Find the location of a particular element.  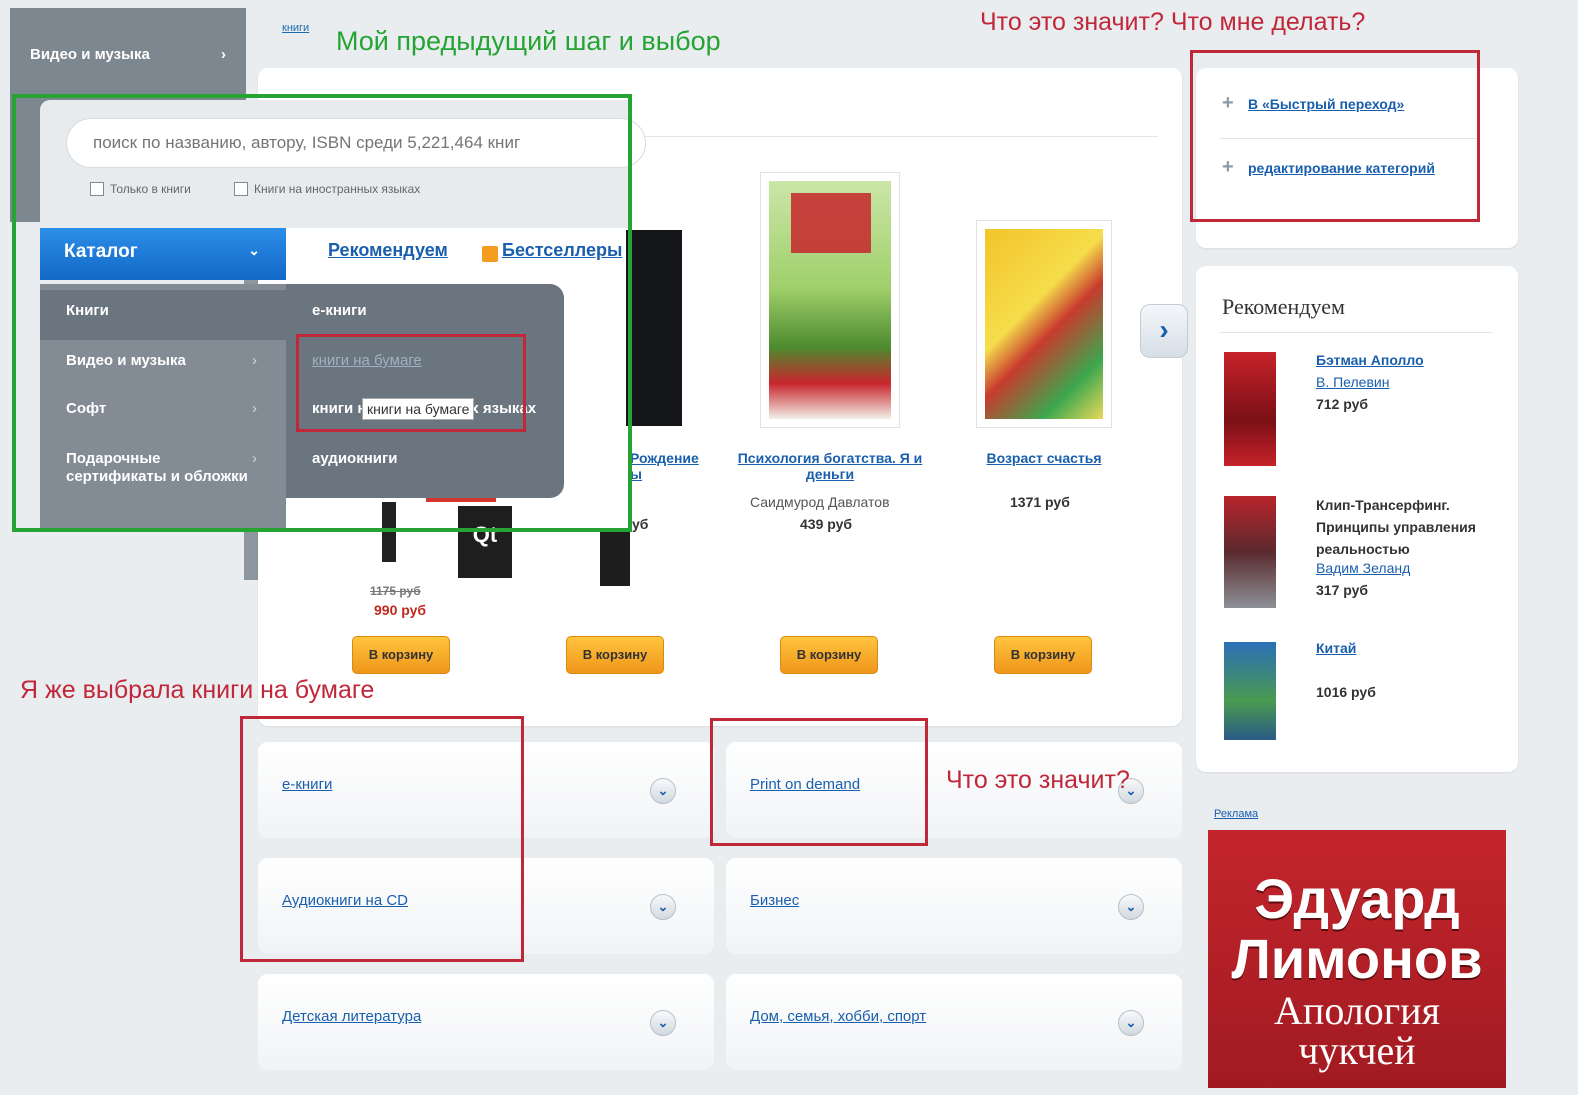

book-old-price: 1175 руб is located at coordinates (395, 591).